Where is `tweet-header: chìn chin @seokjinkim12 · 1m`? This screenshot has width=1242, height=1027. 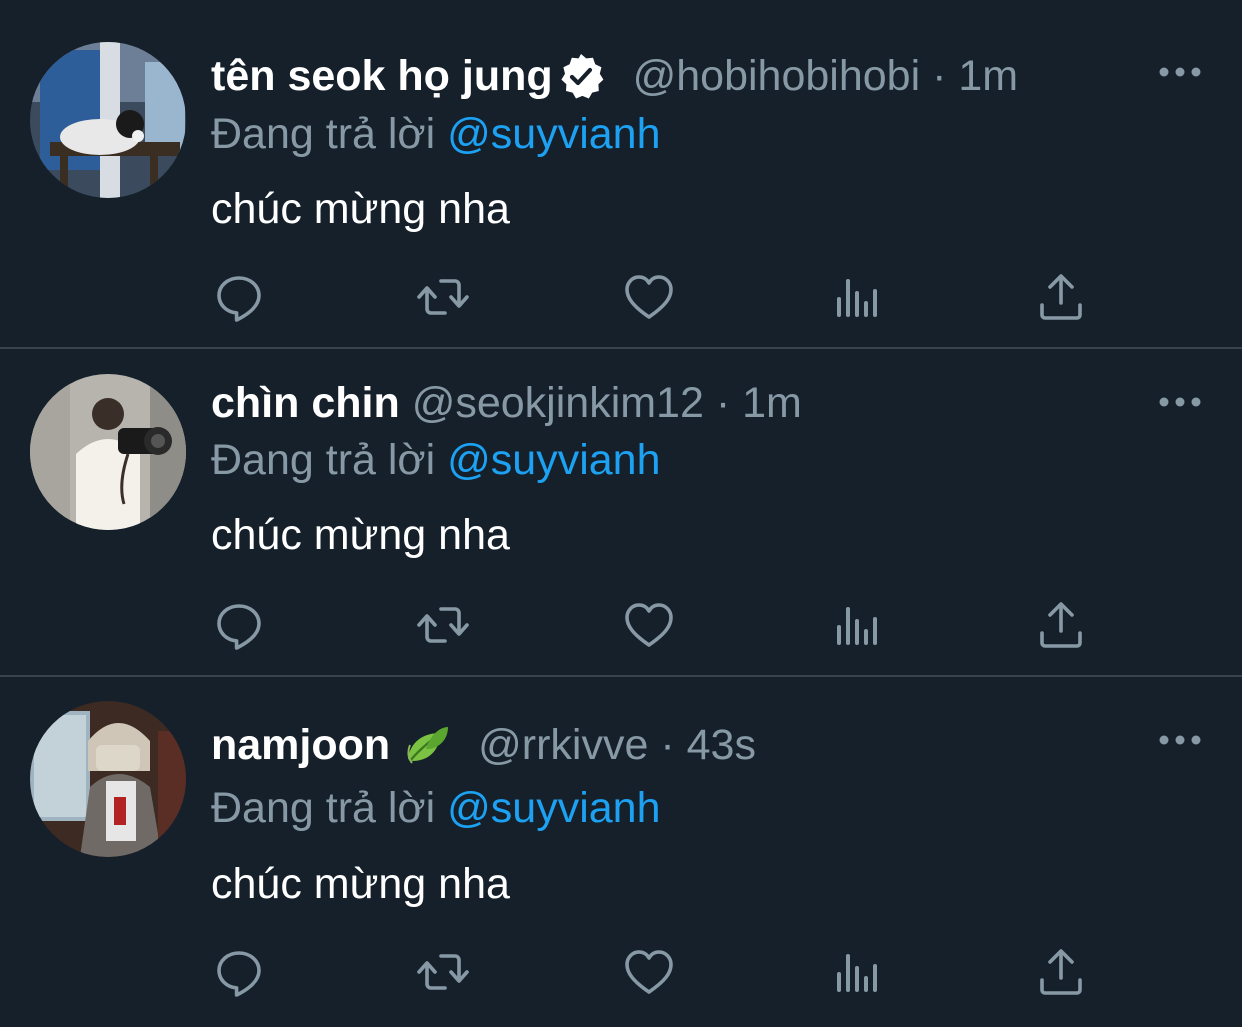
tweet-header: chìn chin @seokjinkim12 · 1m is located at coordinates (506, 403).